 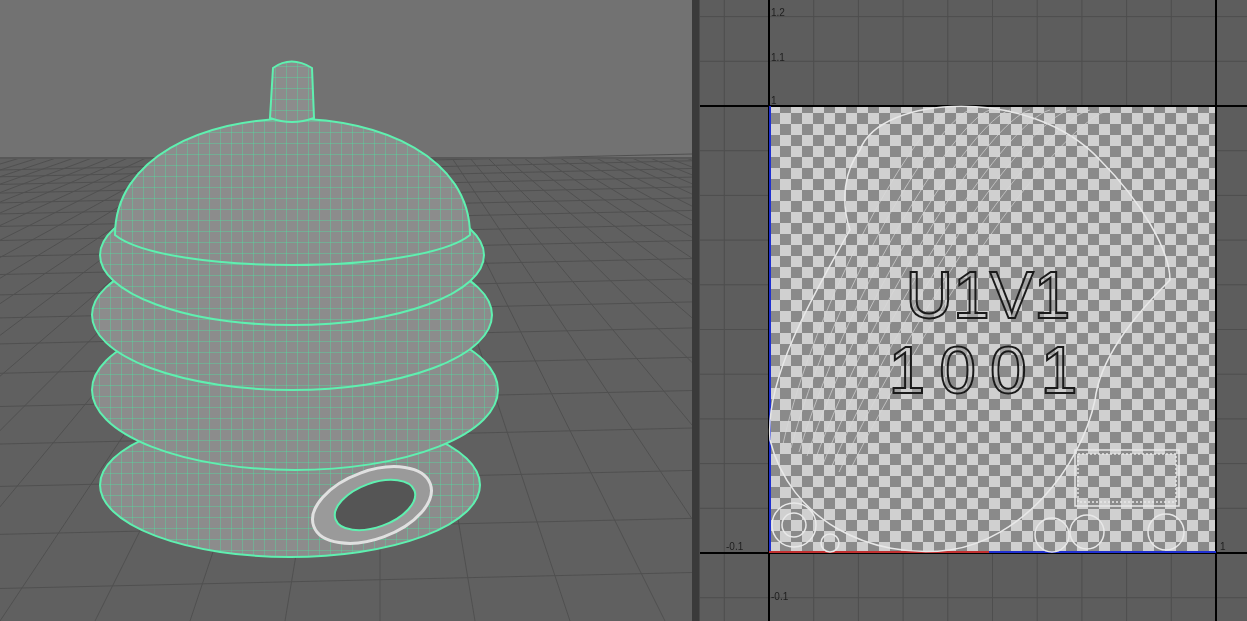 I want to click on uv-tile-label: 1001, so click(x=990, y=370).